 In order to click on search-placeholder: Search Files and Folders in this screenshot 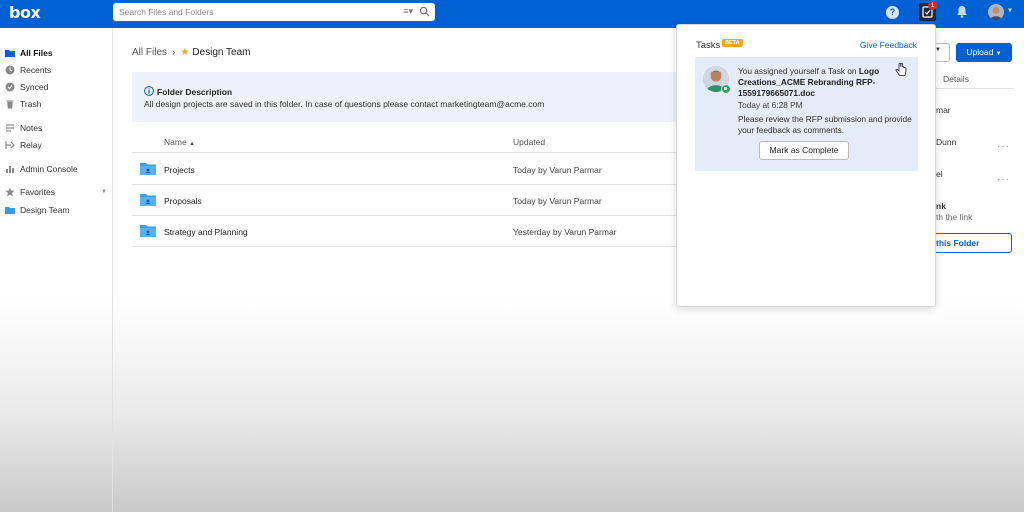, I will do `click(166, 12)`.